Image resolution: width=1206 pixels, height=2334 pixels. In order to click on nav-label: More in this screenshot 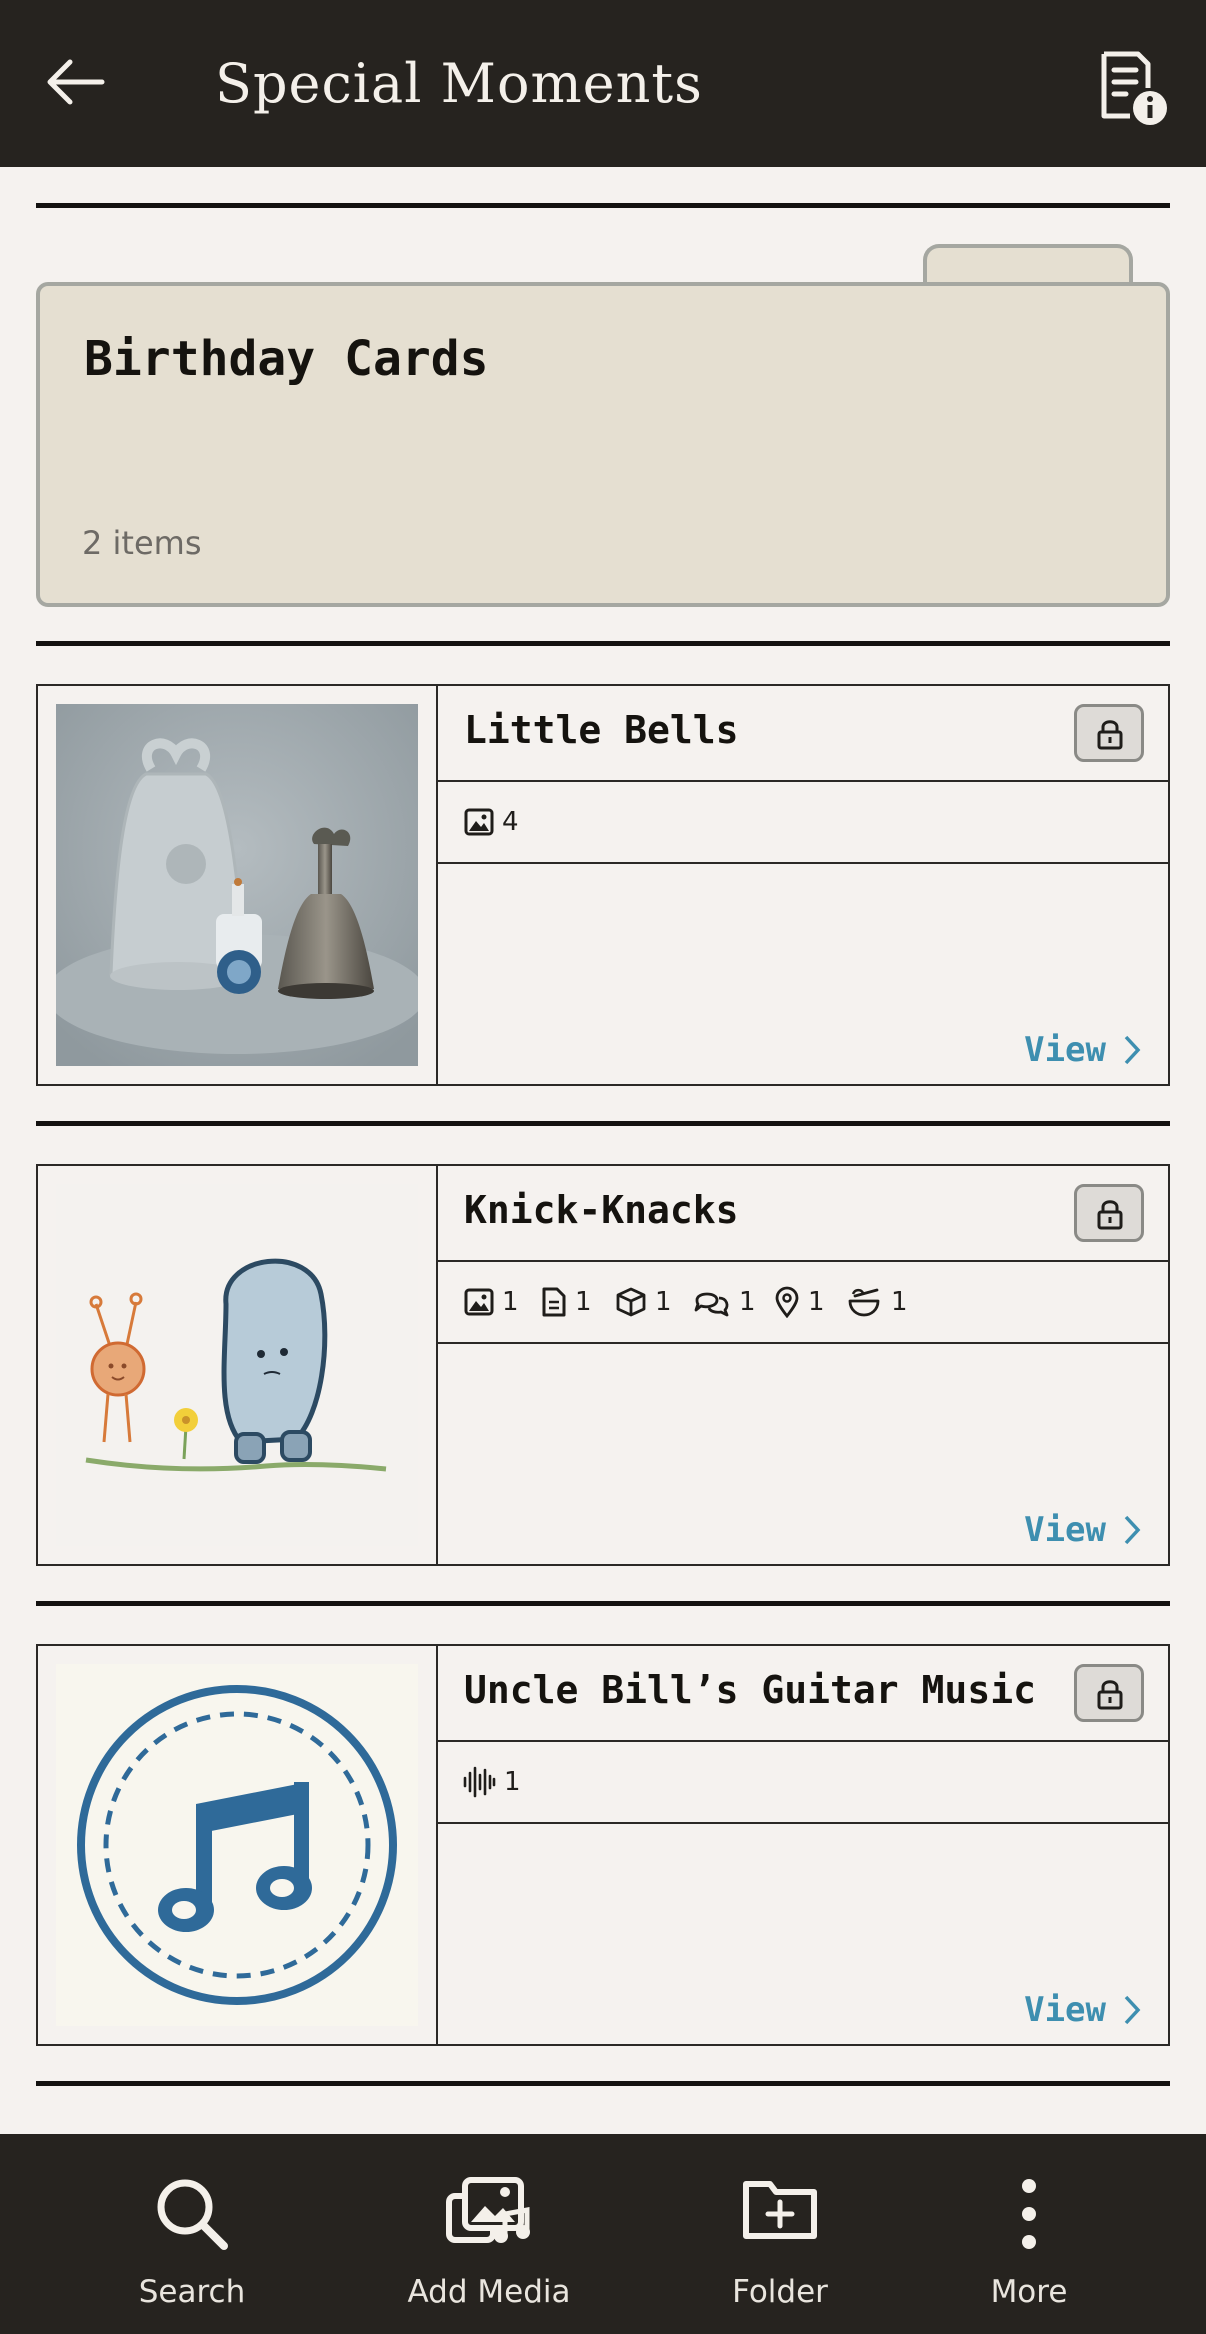, I will do `click(1029, 2292)`.